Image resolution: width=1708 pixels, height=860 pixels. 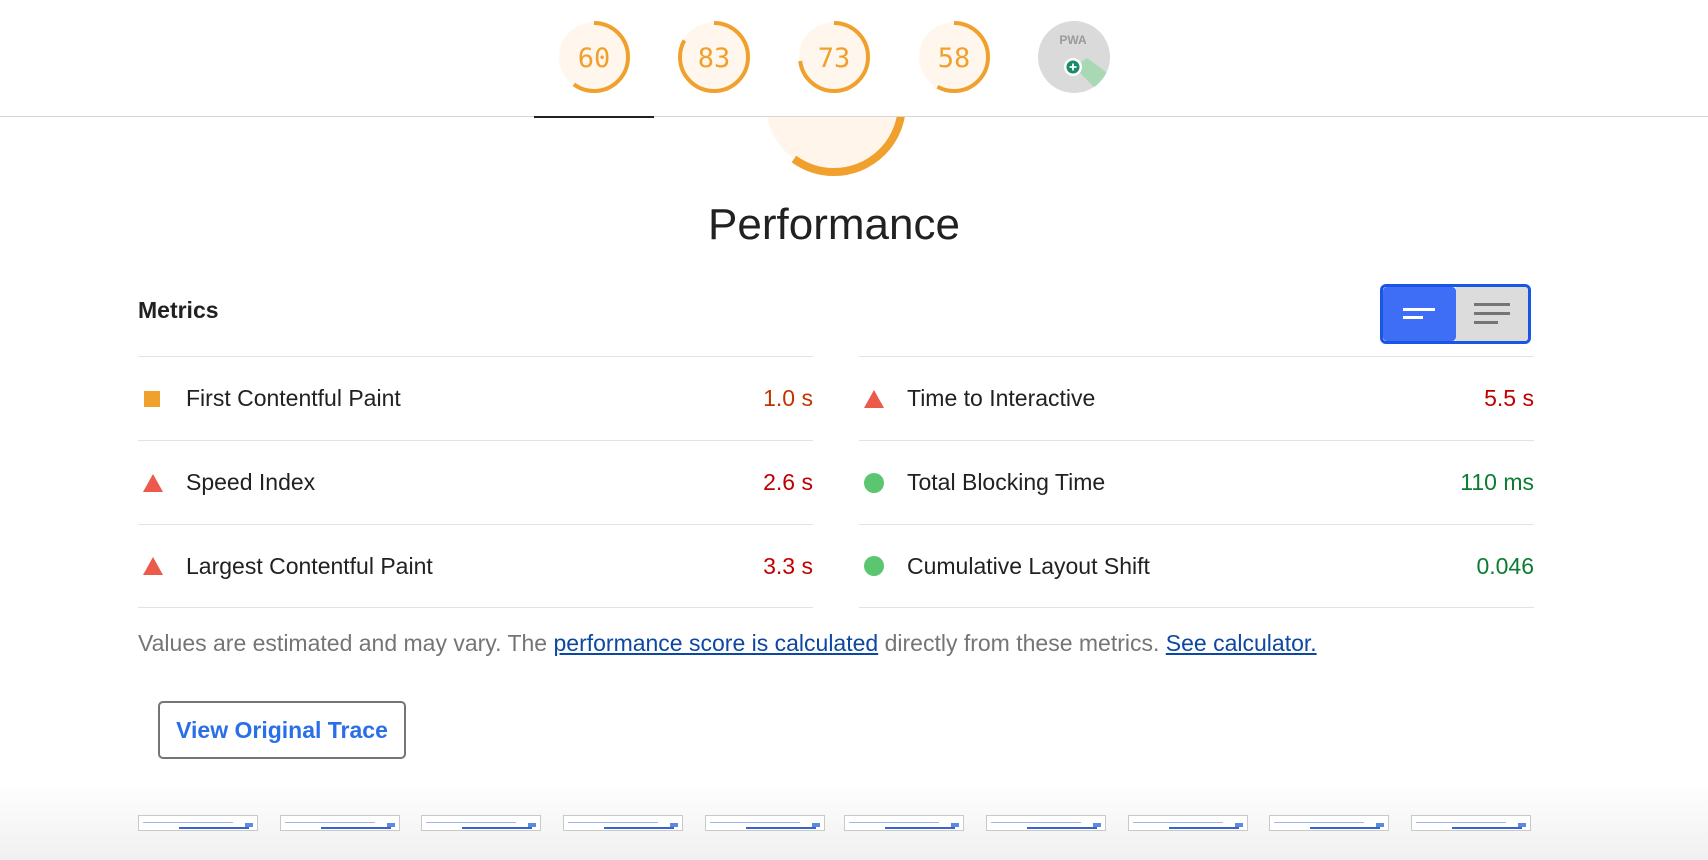 What do you see at coordinates (1006, 482) in the screenshot?
I see `metric-title: Total Blocking Time` at bounding box center [1006, 482].